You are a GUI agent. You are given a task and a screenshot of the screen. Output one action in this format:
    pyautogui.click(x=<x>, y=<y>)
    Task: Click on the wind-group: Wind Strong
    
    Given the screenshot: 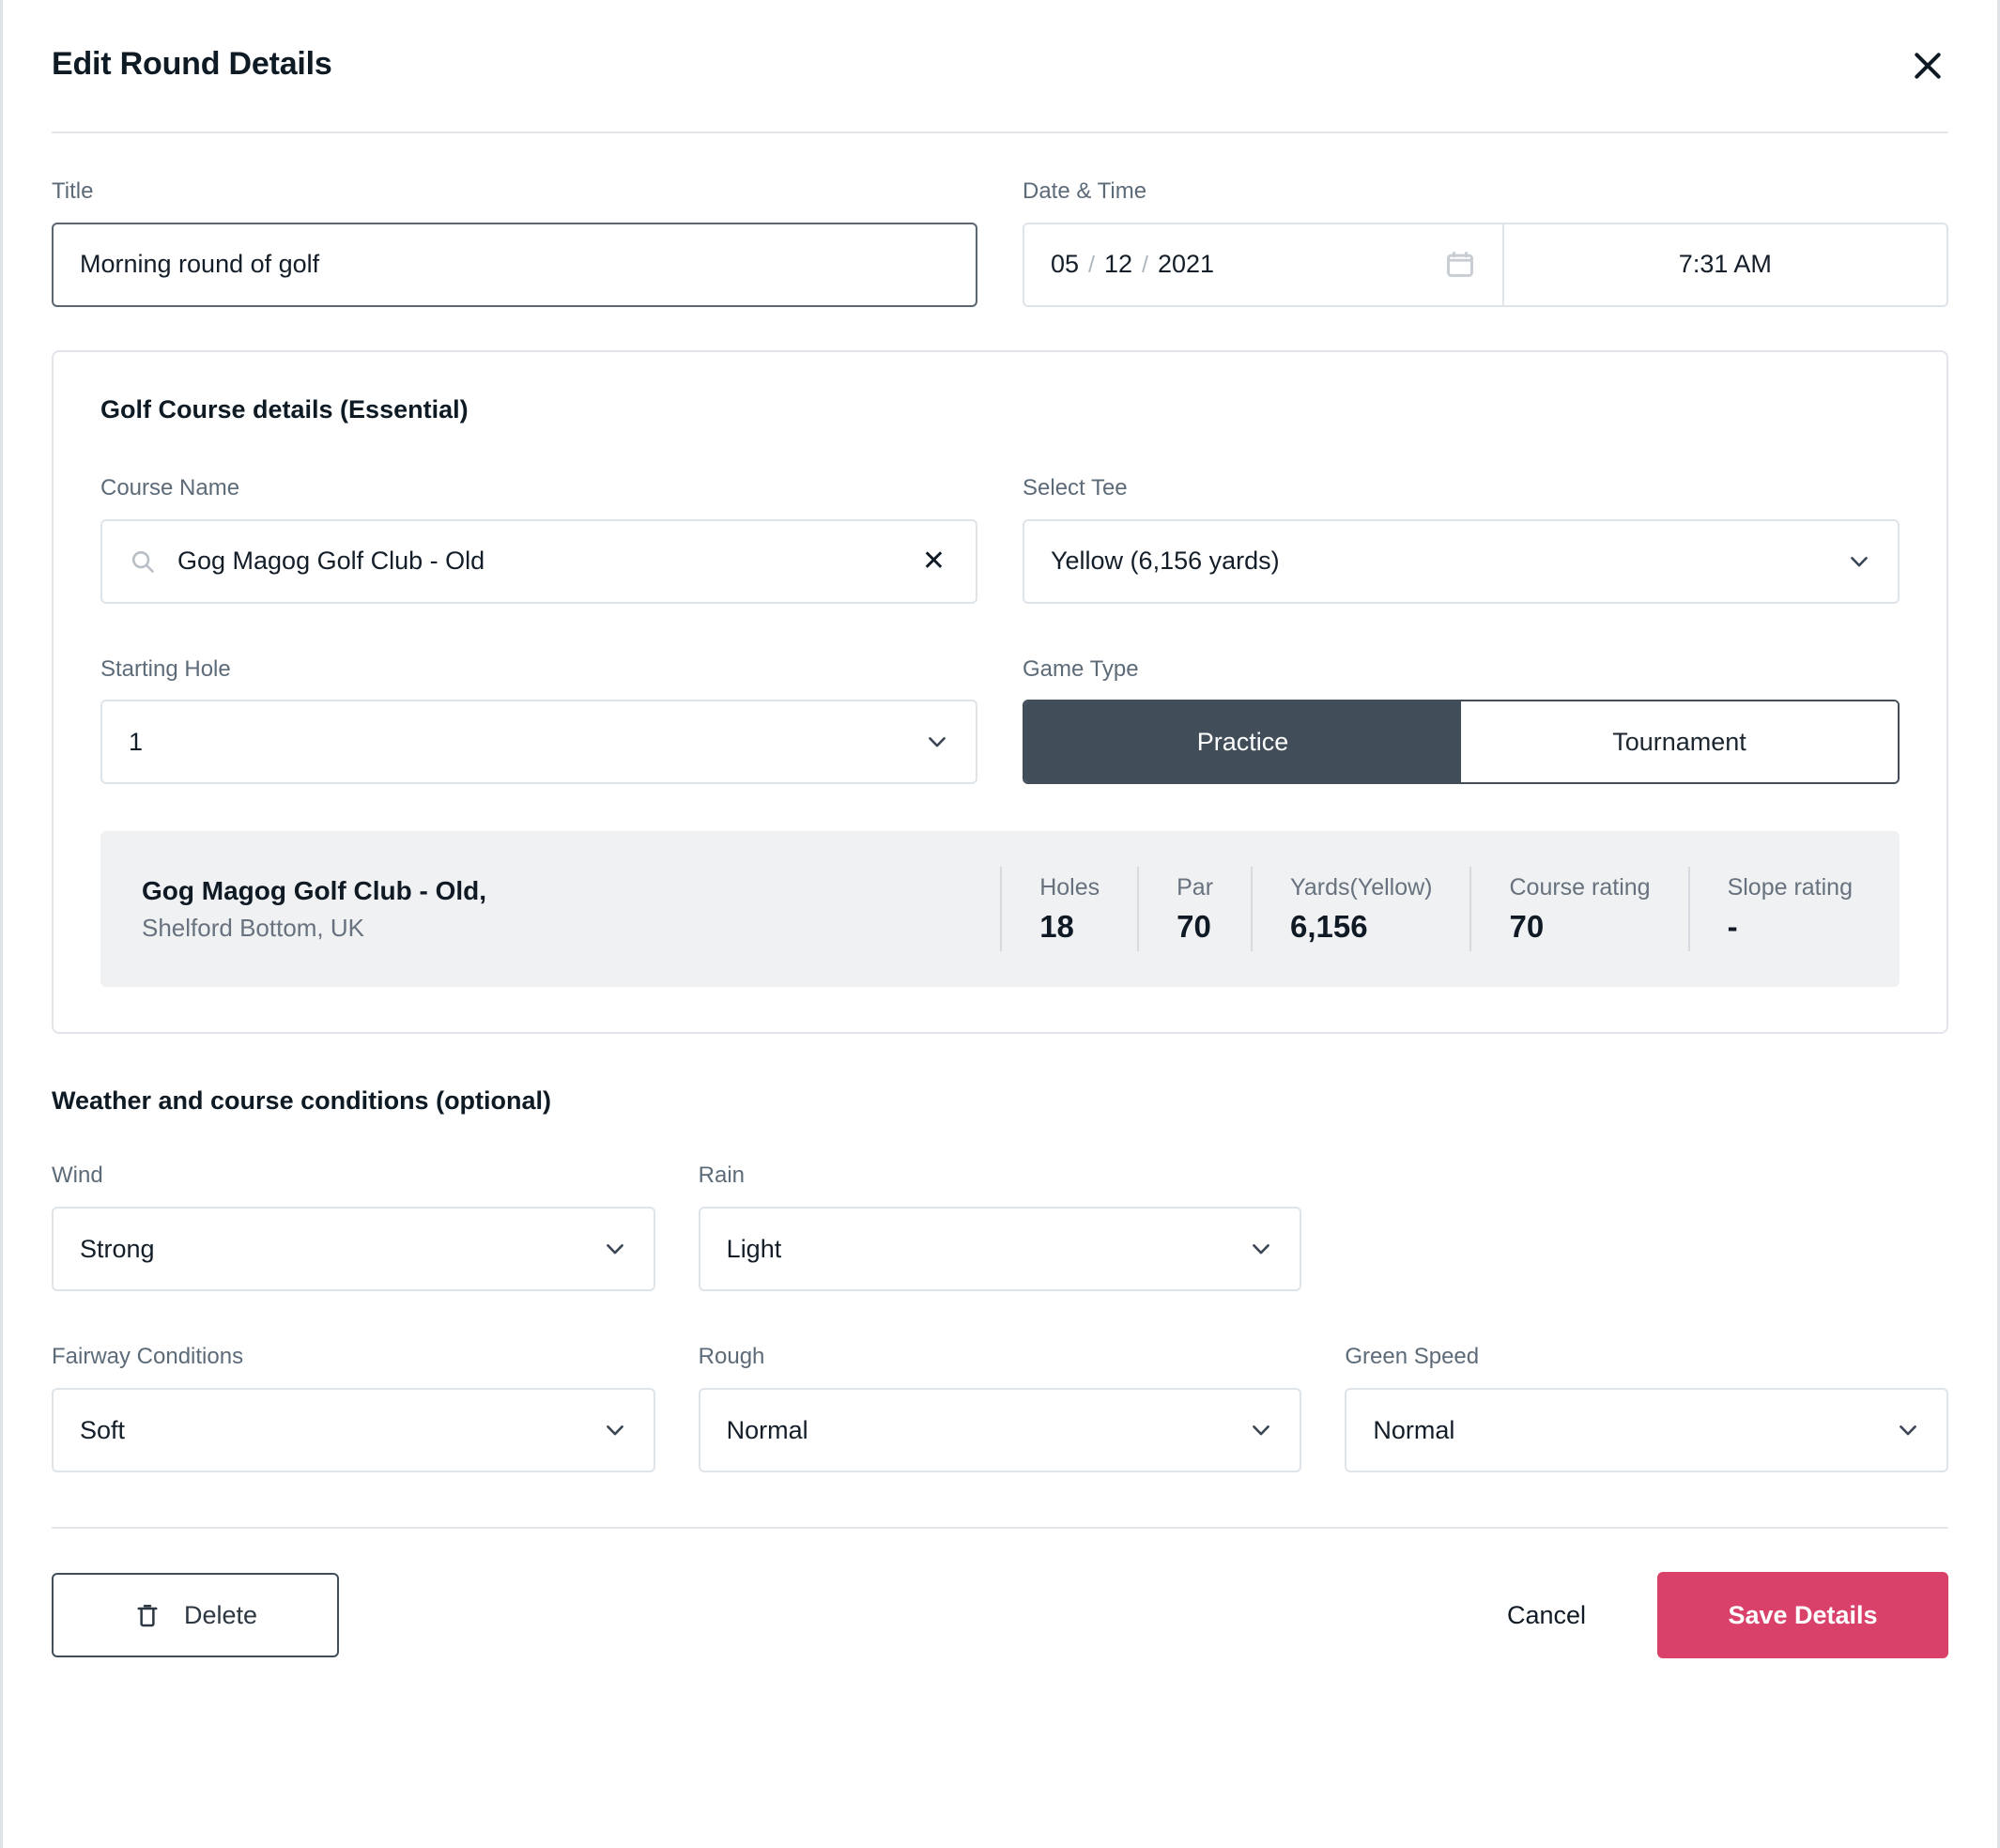 What is the action you would take?
    pyautogui.click(x=353, y=1227)
    